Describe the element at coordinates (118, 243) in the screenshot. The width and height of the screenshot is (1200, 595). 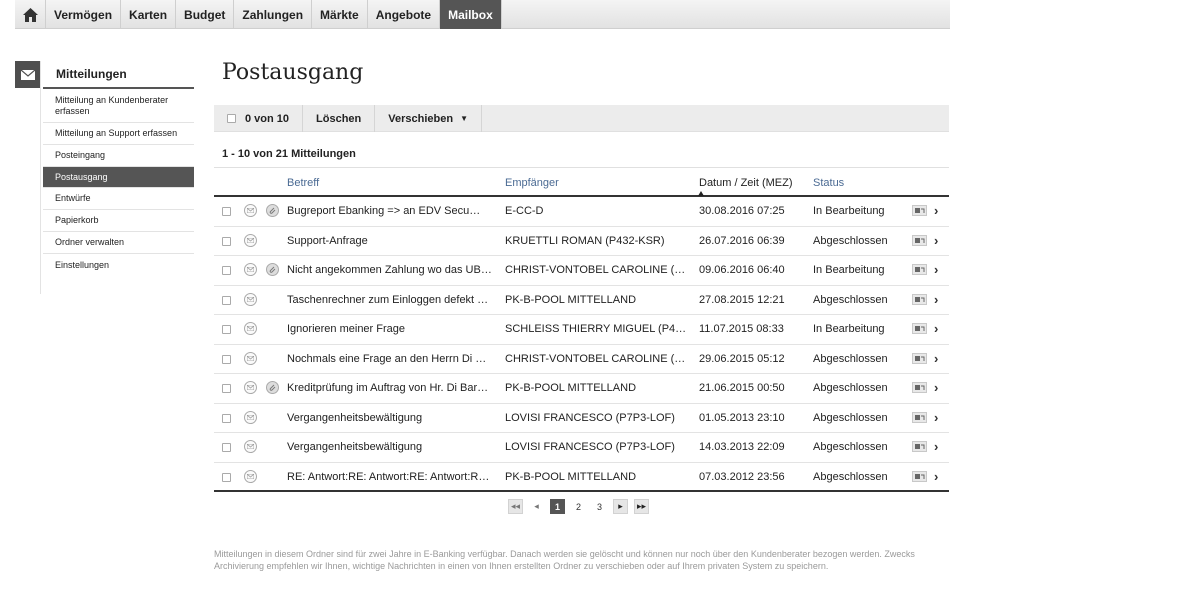
I see `sidebar-item-ordner-verwalten: Ordner verwalten` at that location.